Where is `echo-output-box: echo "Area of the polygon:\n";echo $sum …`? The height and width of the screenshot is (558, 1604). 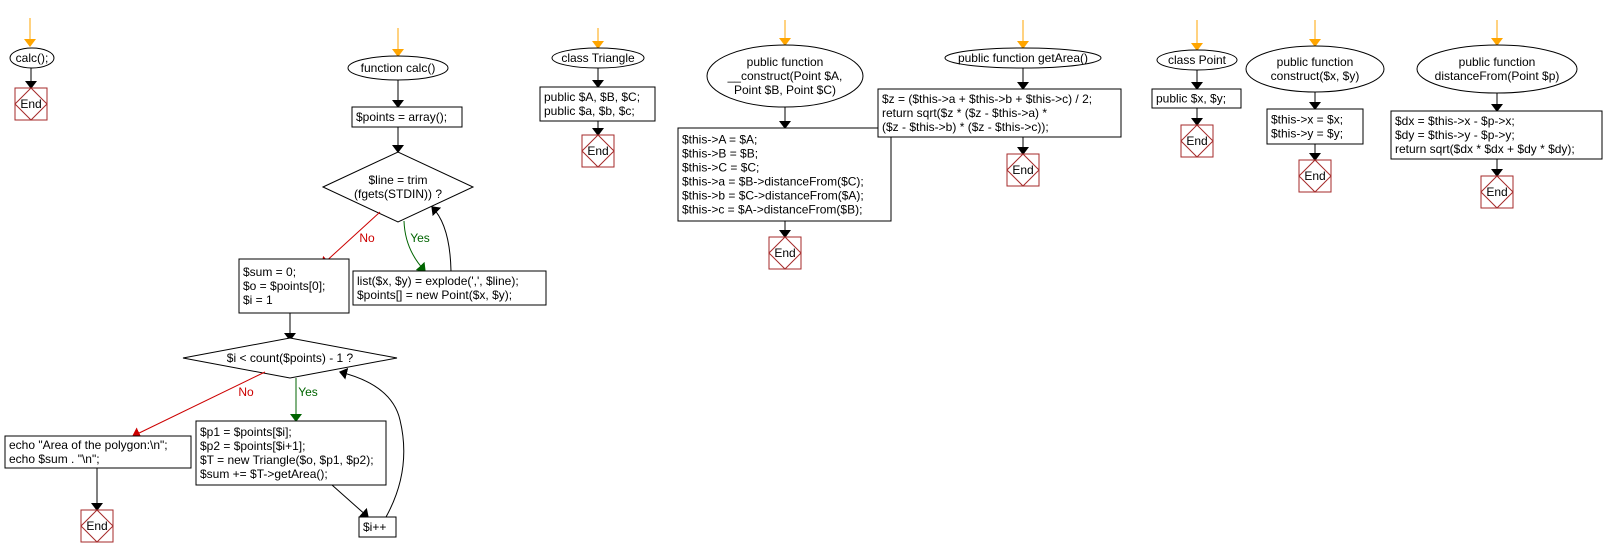 echo-output-box: echo "Area of the polygon:\n";echo $sum … is located at coordinates (98, 452).